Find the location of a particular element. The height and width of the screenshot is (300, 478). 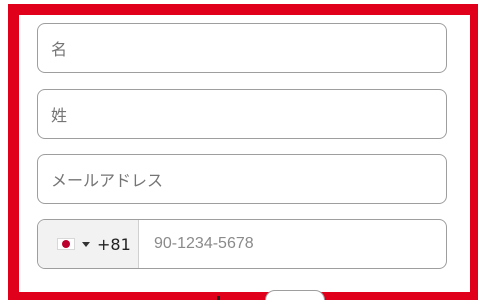

flag-circle is located at coordinates (66, 244).